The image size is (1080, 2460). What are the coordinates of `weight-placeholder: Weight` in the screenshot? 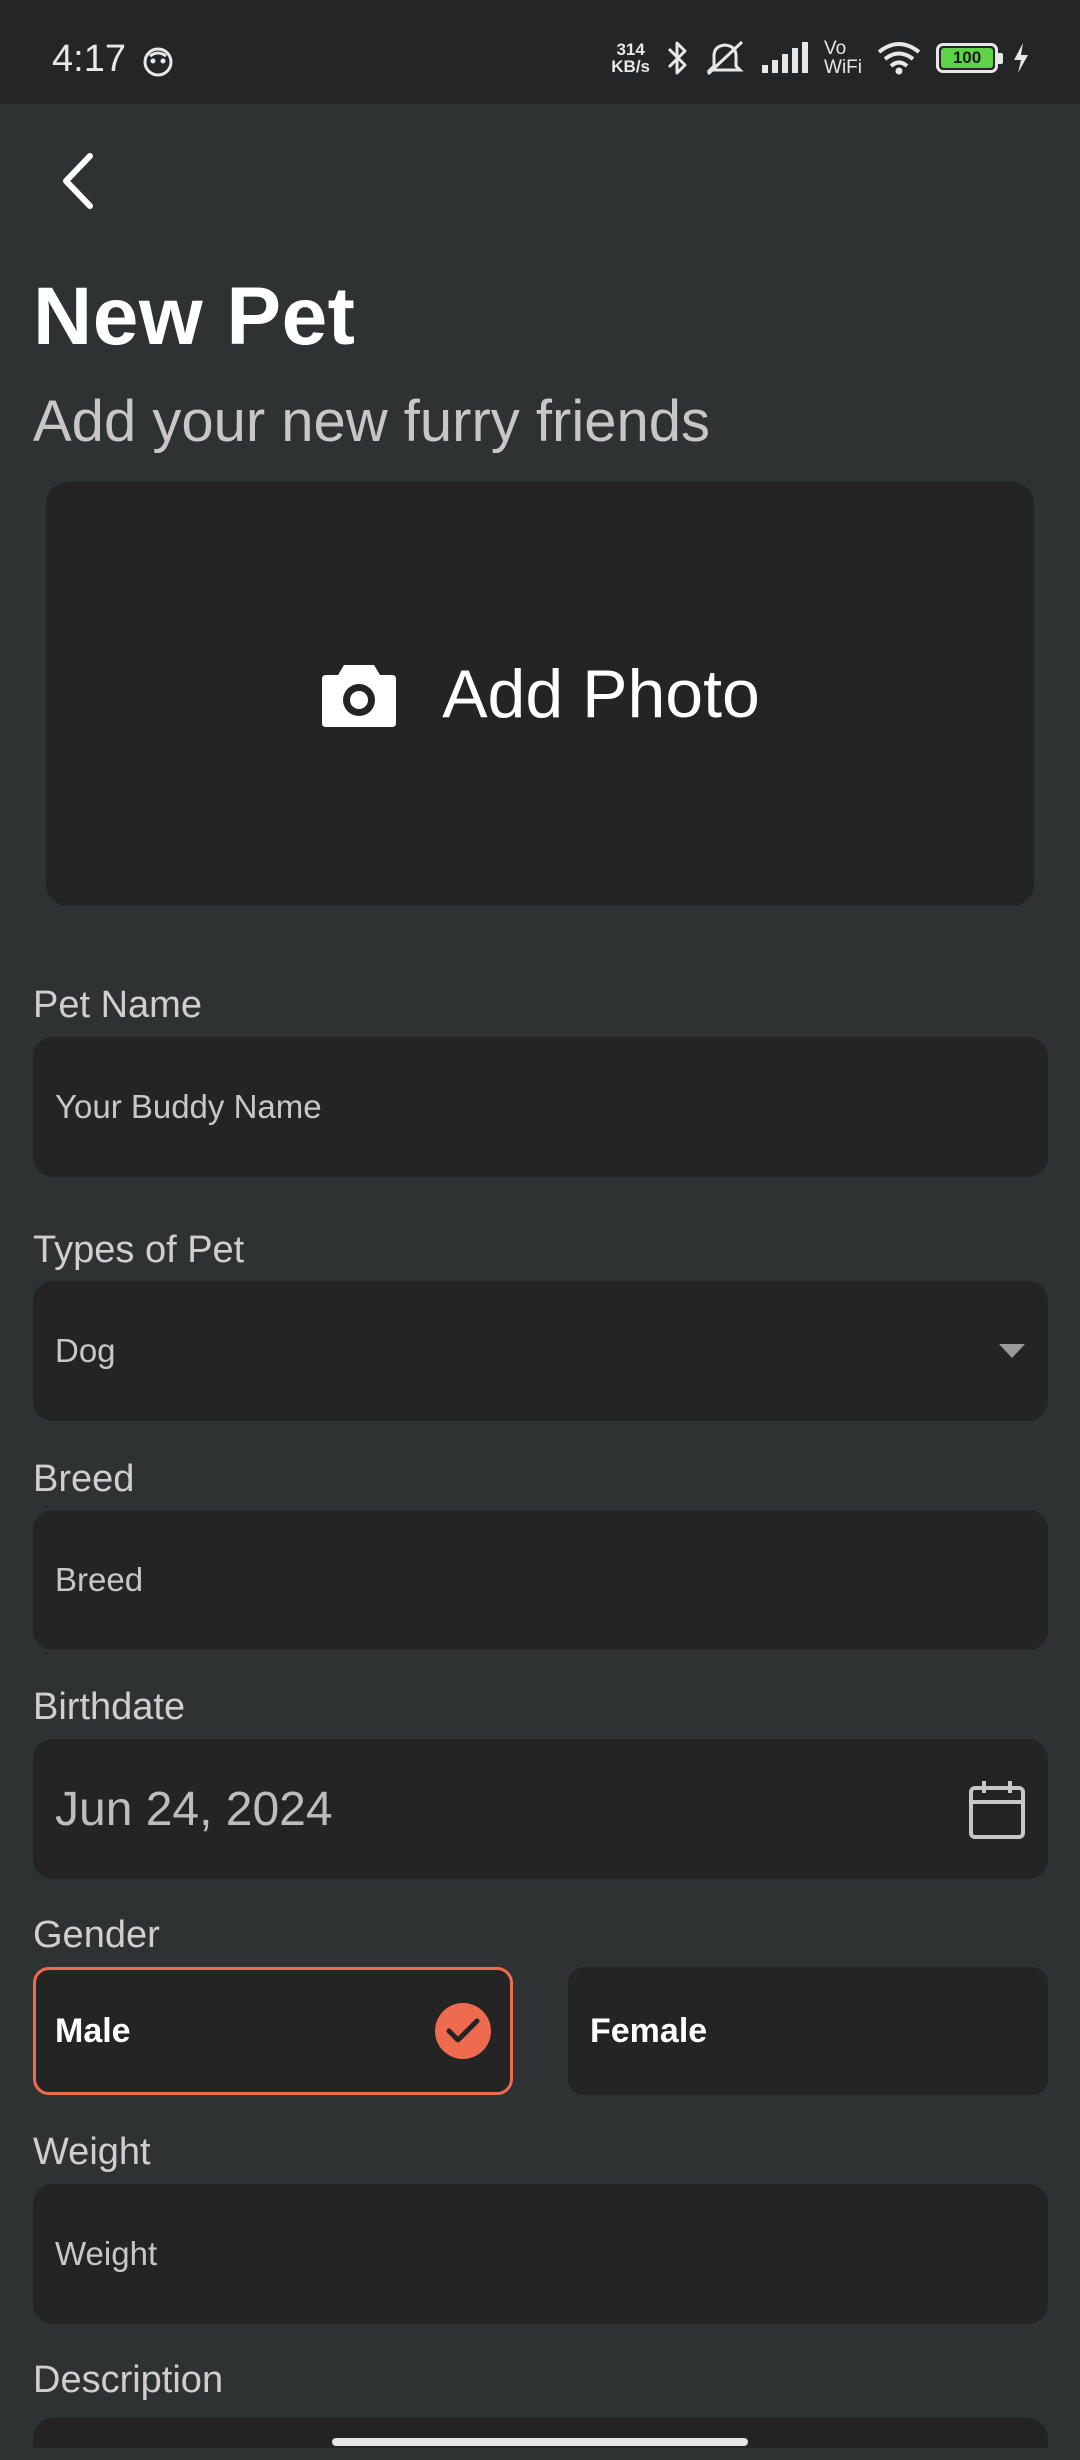 It's located at (106, 2253).